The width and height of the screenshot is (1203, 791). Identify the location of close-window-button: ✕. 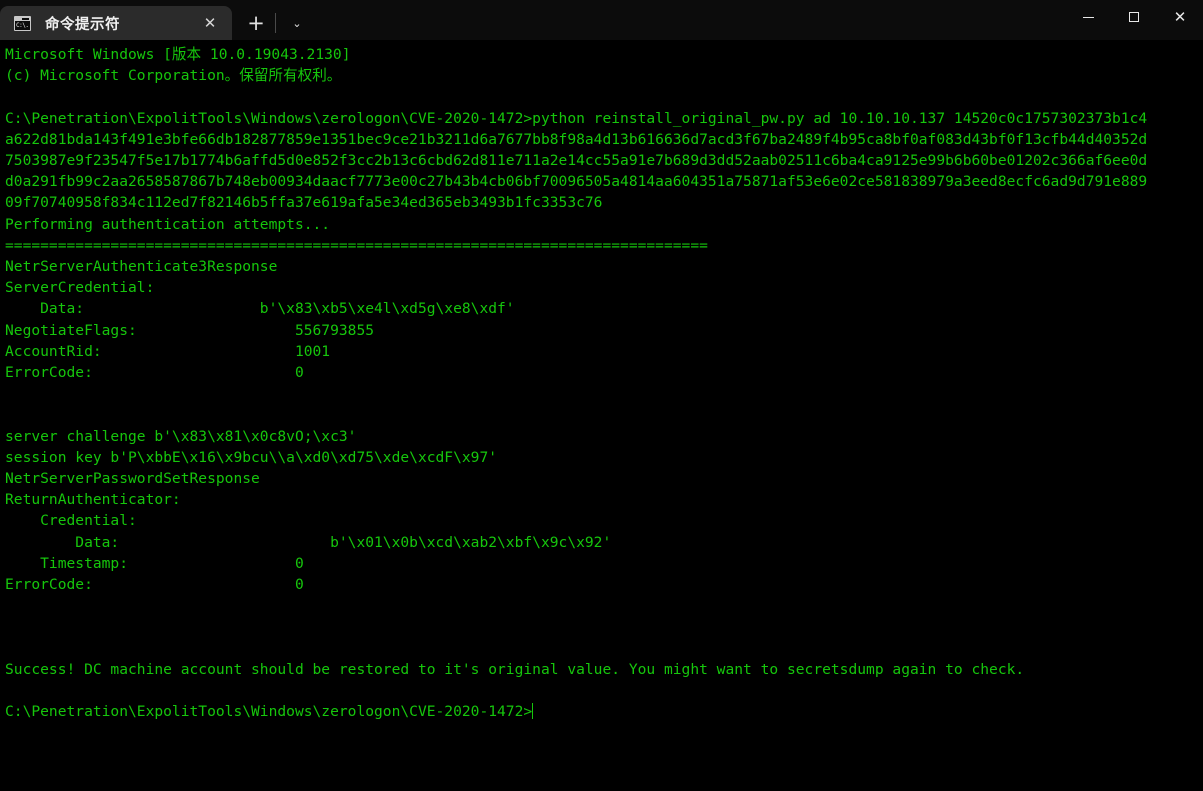
(1180, 17).